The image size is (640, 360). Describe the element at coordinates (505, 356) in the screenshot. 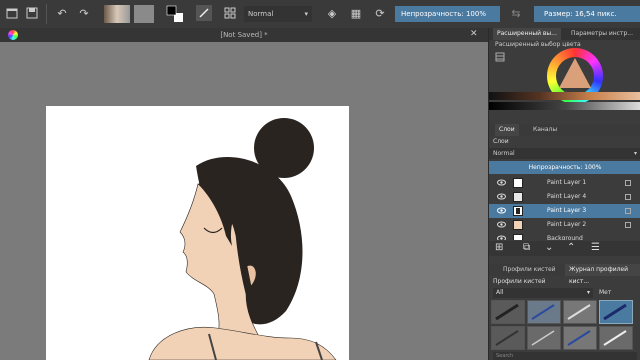

I see `brush-search-placeholder: Search` at that location.